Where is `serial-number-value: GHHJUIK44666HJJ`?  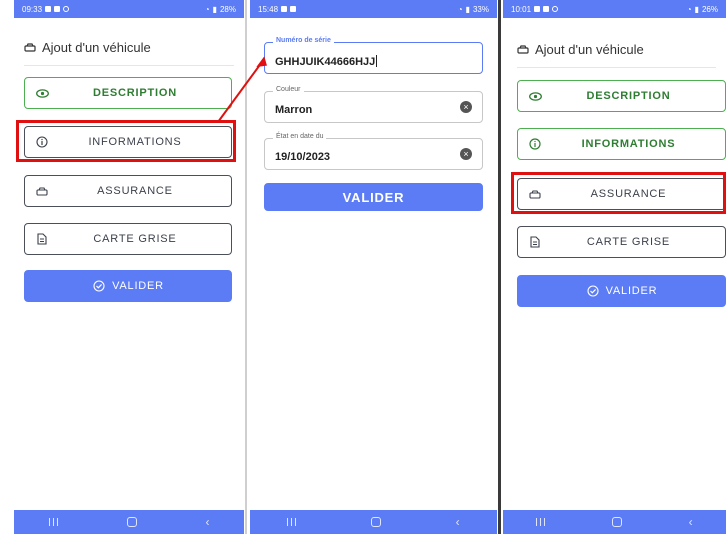
serial-number-value: GHHJUIK44666HJJ is located at coordinates (325, 62).